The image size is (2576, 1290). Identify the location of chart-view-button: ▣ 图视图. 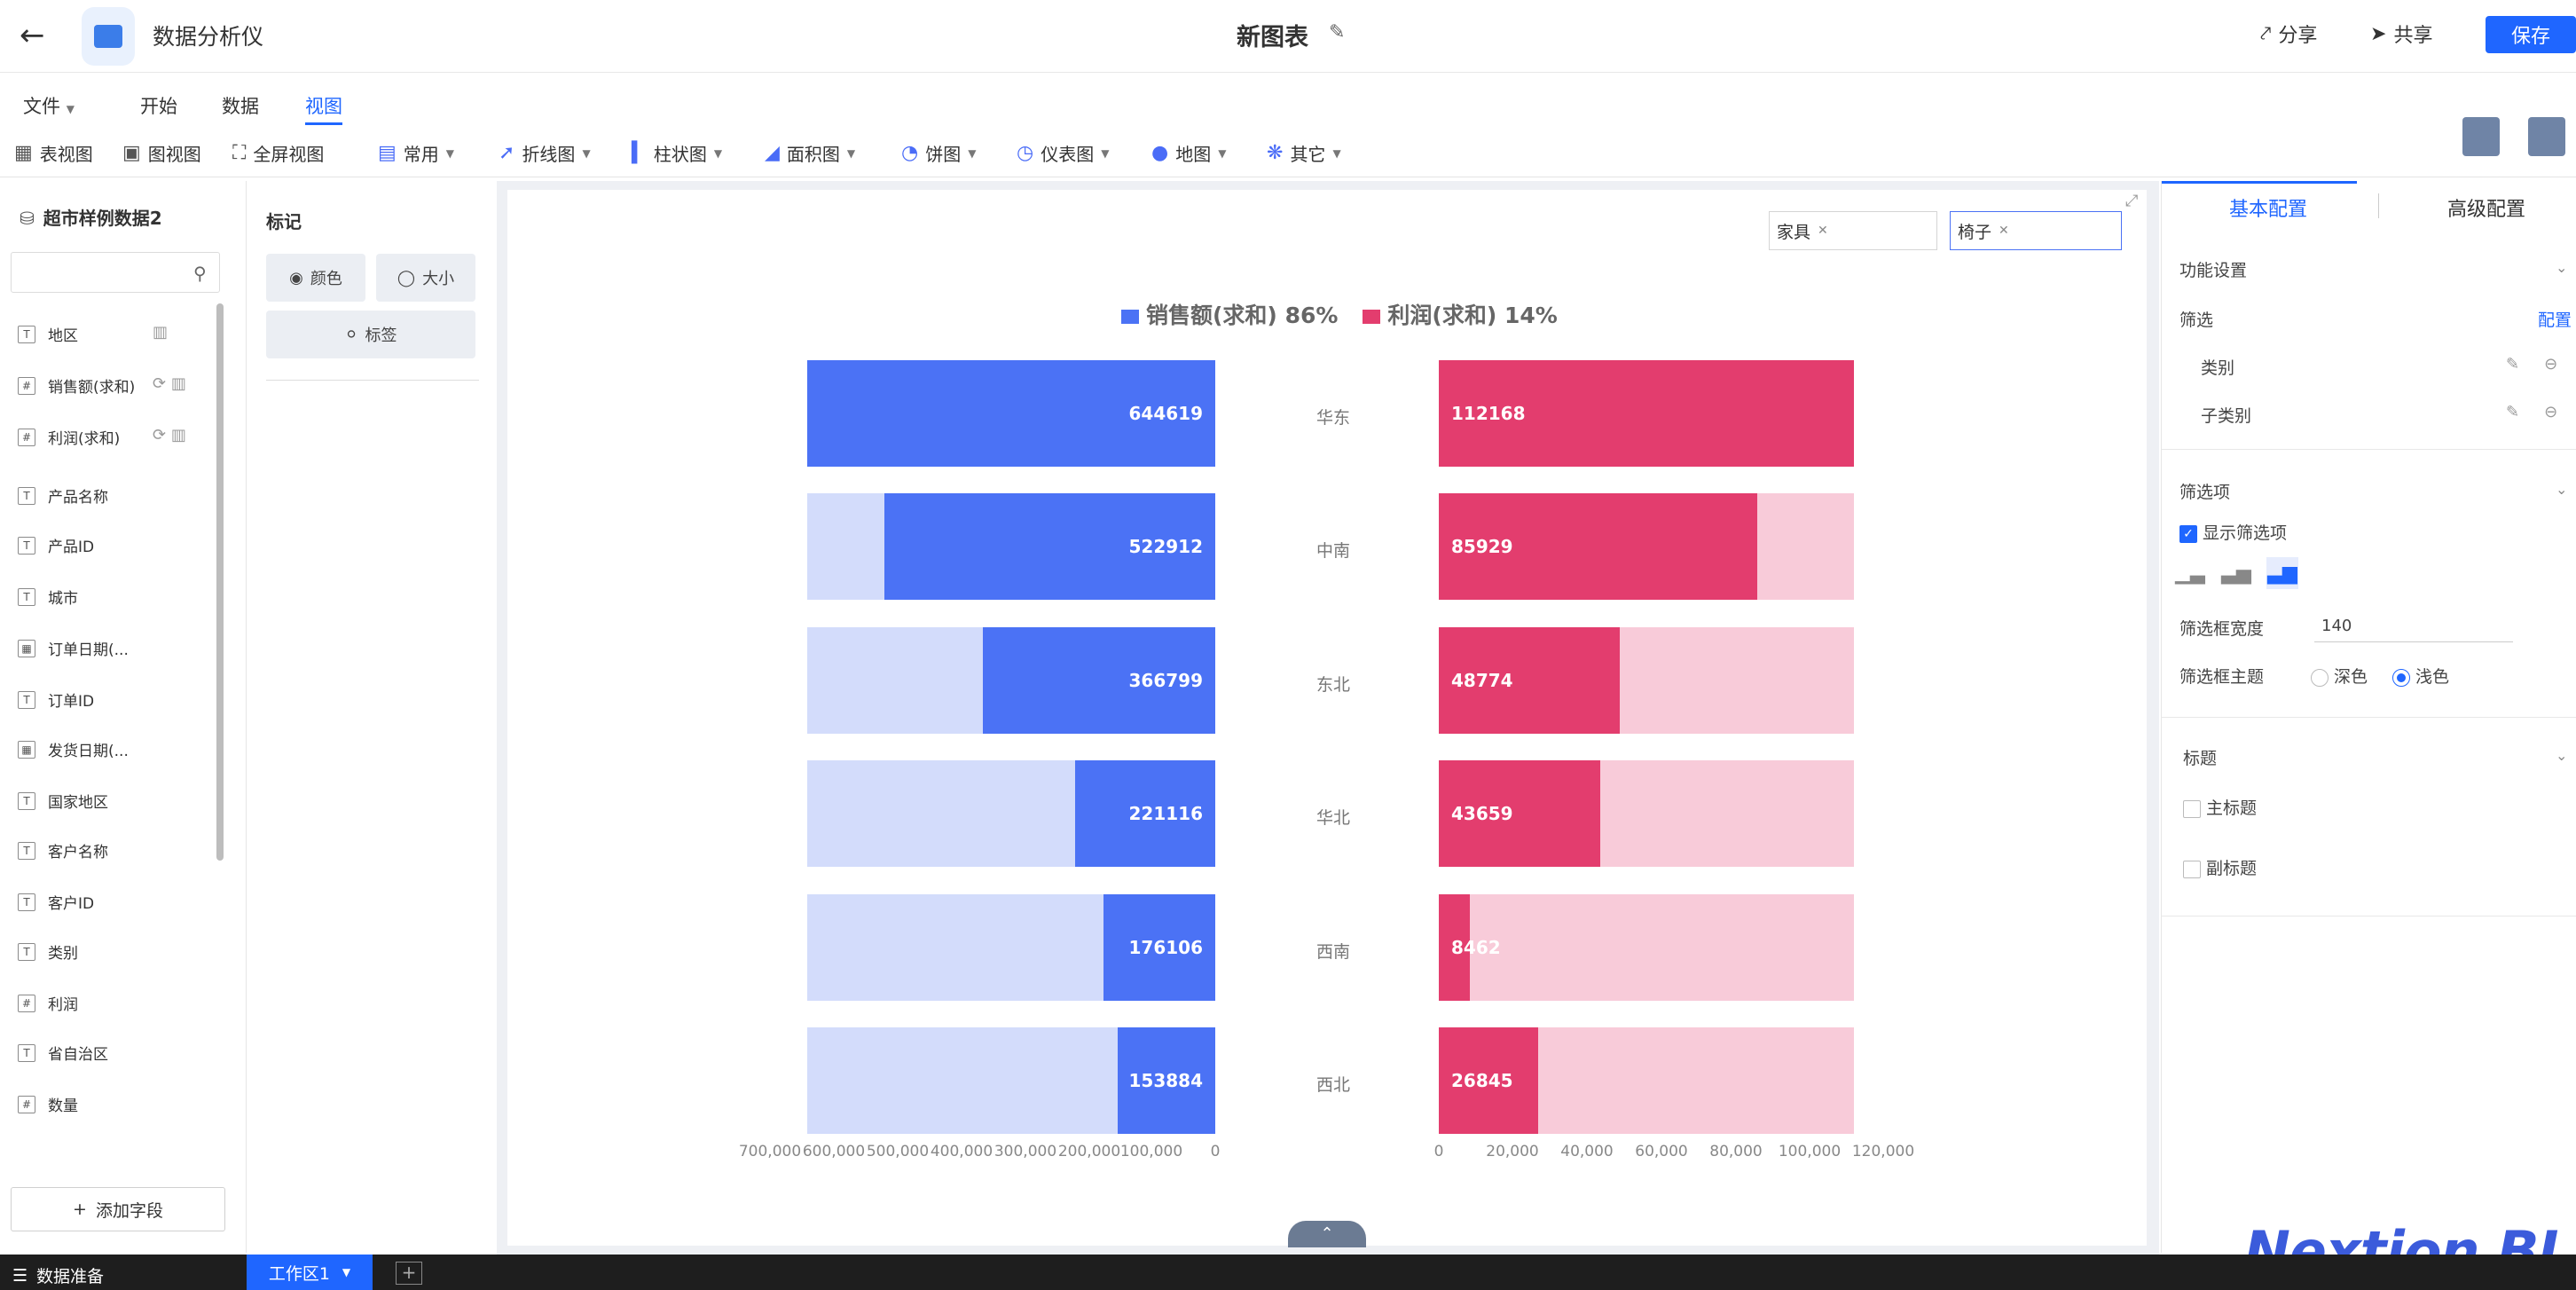
(161, 153).